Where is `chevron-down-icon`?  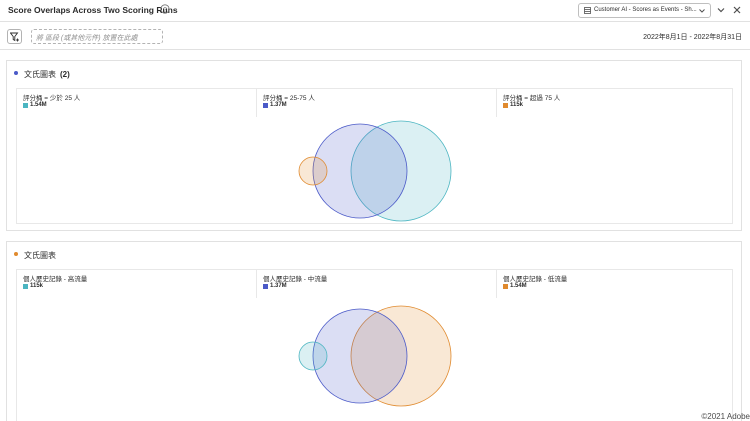
chevron-down-icon is located at coordinates (702, 11).